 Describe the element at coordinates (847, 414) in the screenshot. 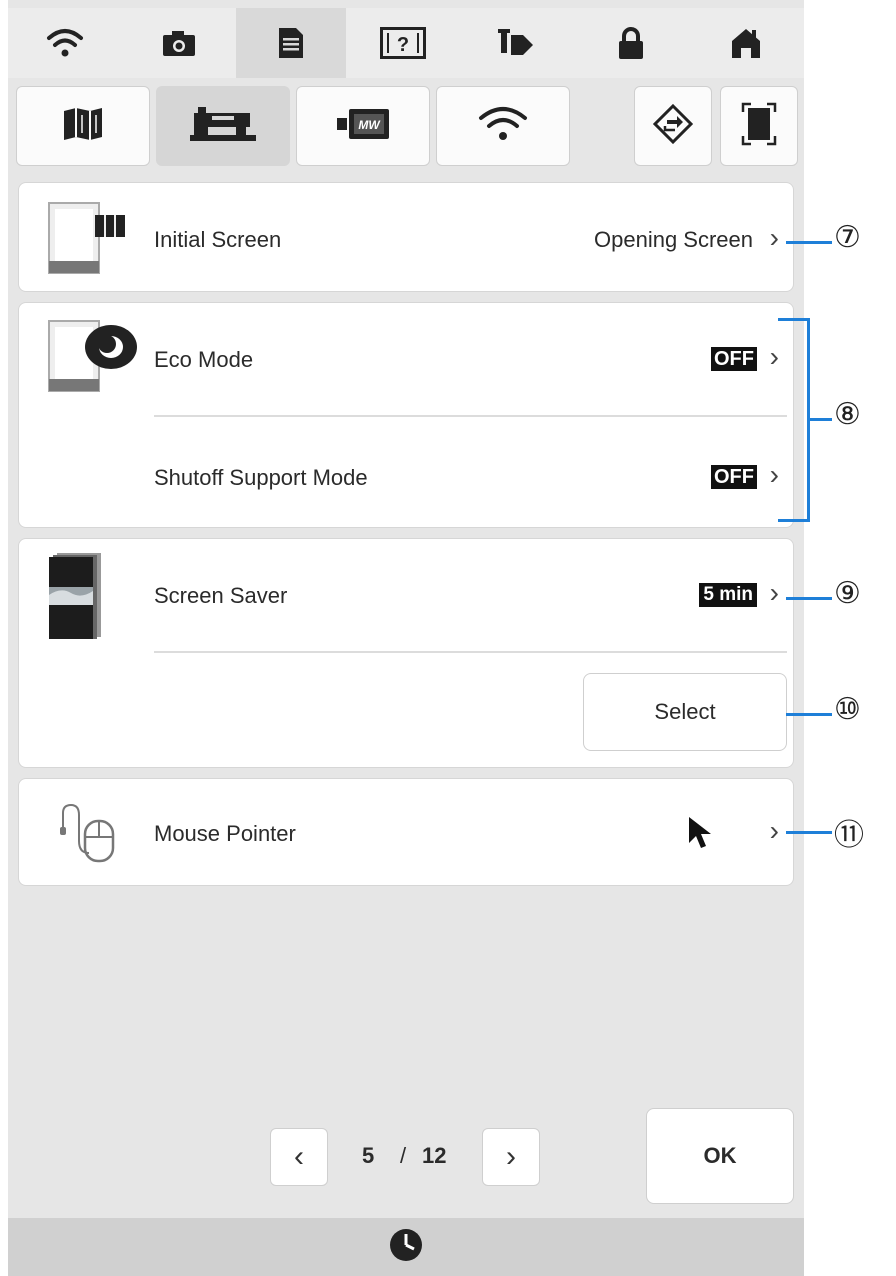

I see `callout-8: ⑧` at that location.